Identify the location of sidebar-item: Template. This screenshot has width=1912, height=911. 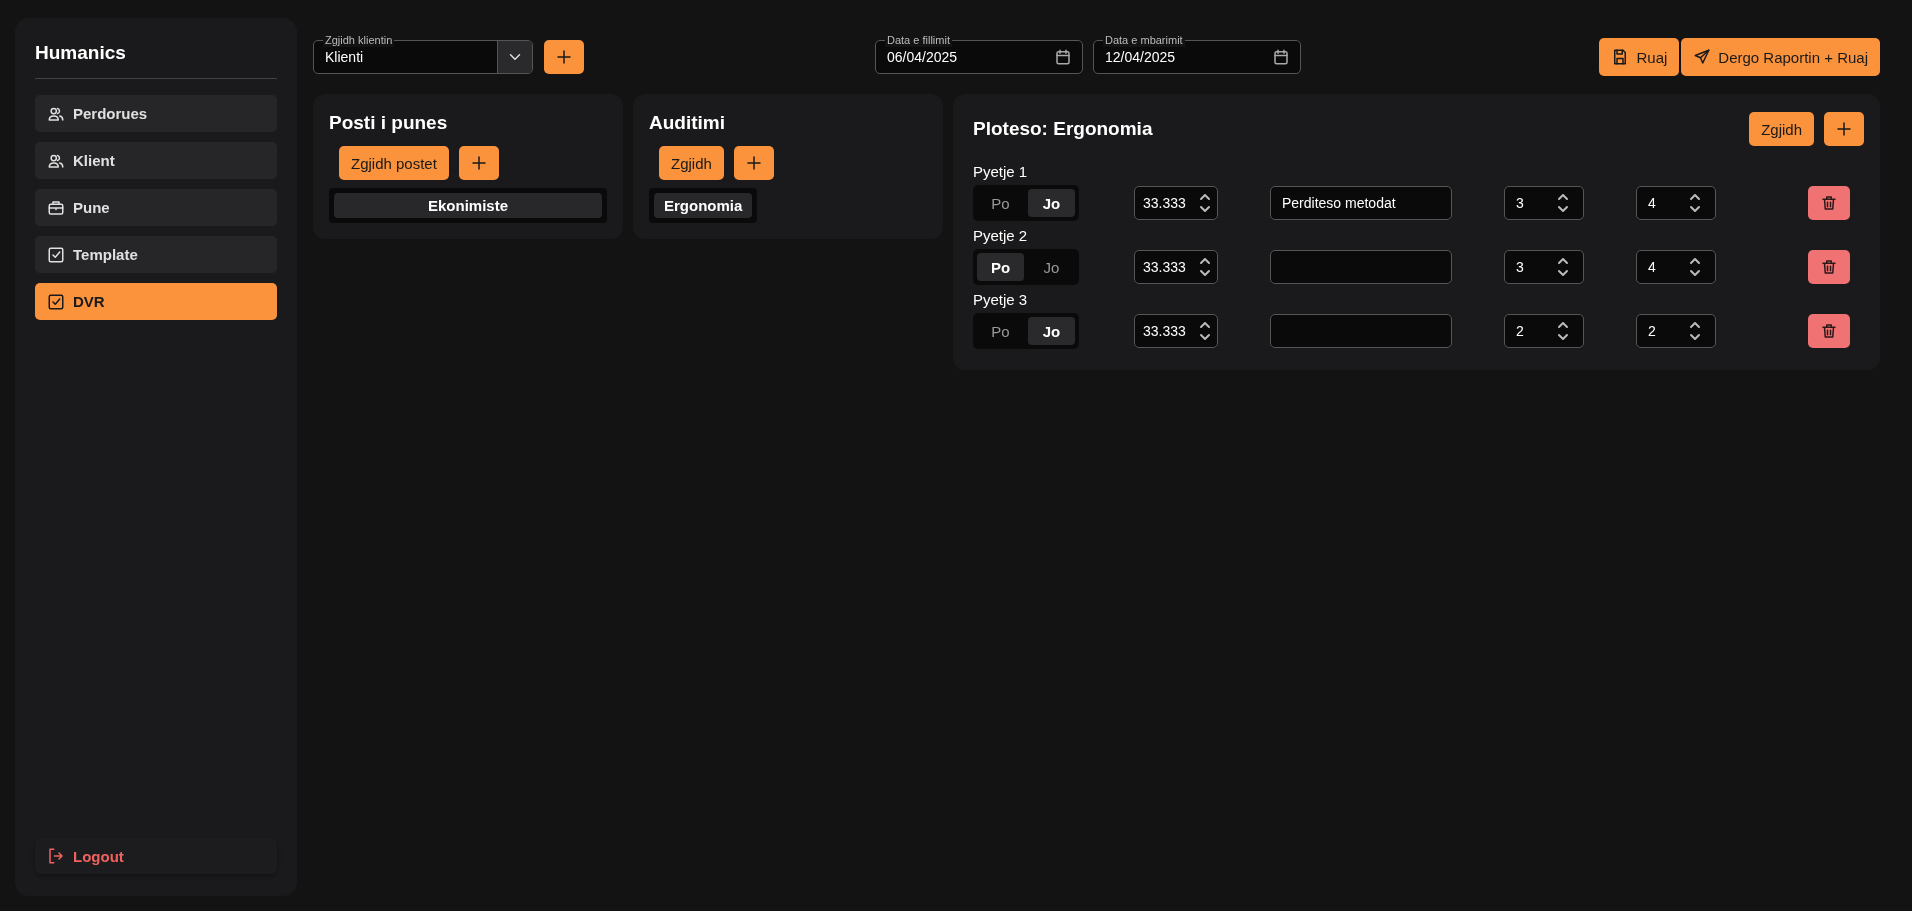
(156, 254).